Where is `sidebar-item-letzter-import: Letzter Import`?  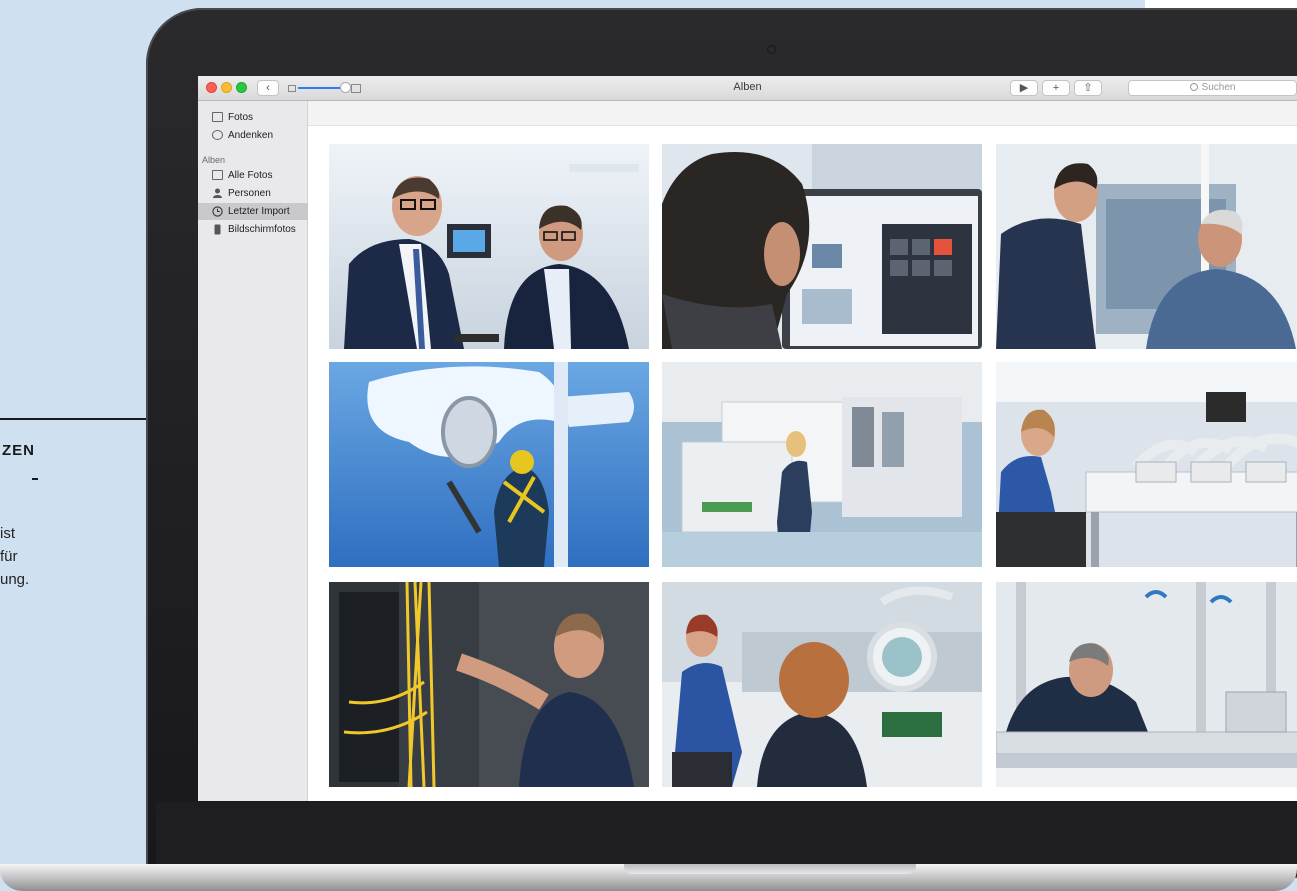 sidebar-item-letzter-import: Letzter Import is located at coordinates (253, 211).